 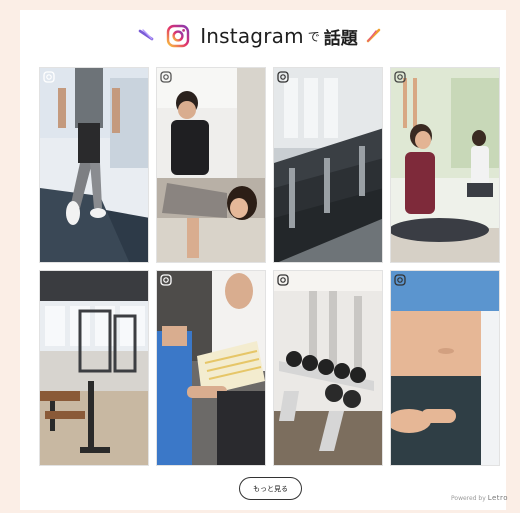 I want to click on sparkle-right-icon, so click(x=373, y=35).